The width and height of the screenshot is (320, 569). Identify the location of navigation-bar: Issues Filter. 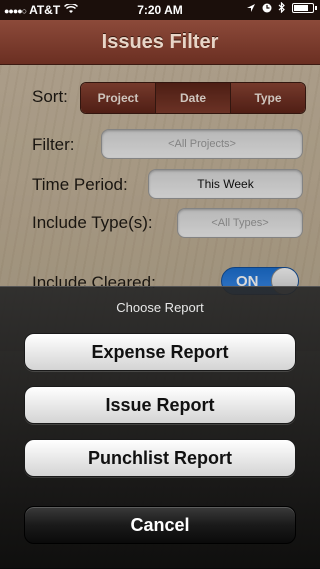
(160, 42).